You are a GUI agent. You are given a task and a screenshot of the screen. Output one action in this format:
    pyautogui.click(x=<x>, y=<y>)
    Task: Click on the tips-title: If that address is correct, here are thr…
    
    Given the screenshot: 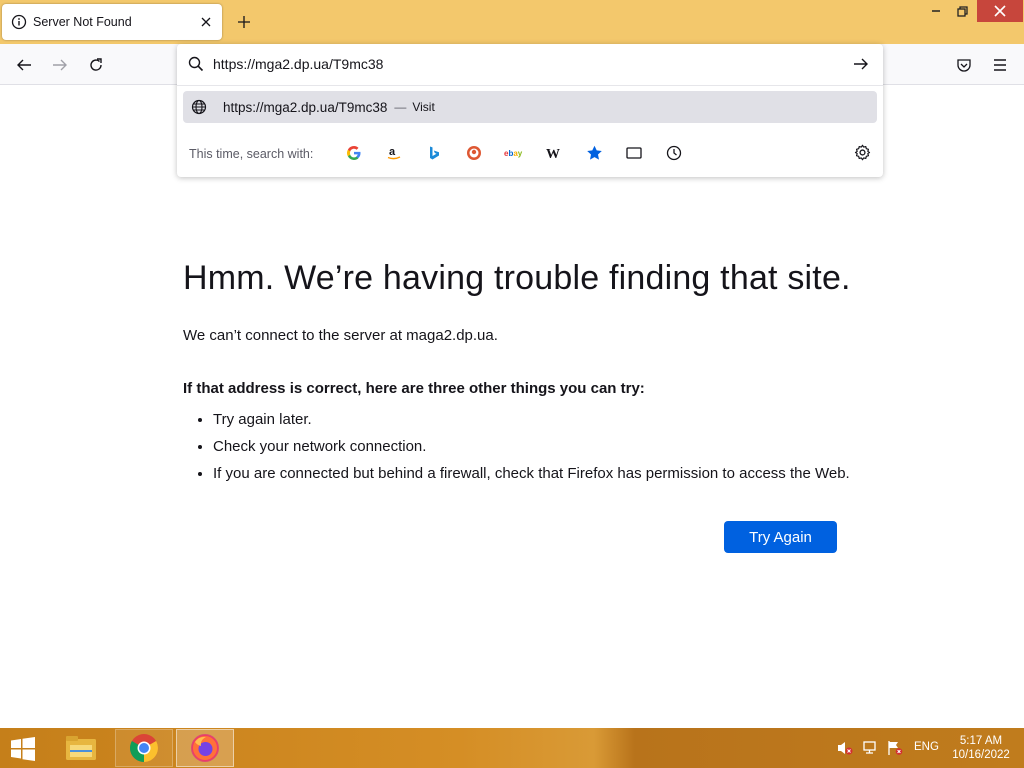 What is the action you would take?
    pyautogui.click(x=414, y=388)
    